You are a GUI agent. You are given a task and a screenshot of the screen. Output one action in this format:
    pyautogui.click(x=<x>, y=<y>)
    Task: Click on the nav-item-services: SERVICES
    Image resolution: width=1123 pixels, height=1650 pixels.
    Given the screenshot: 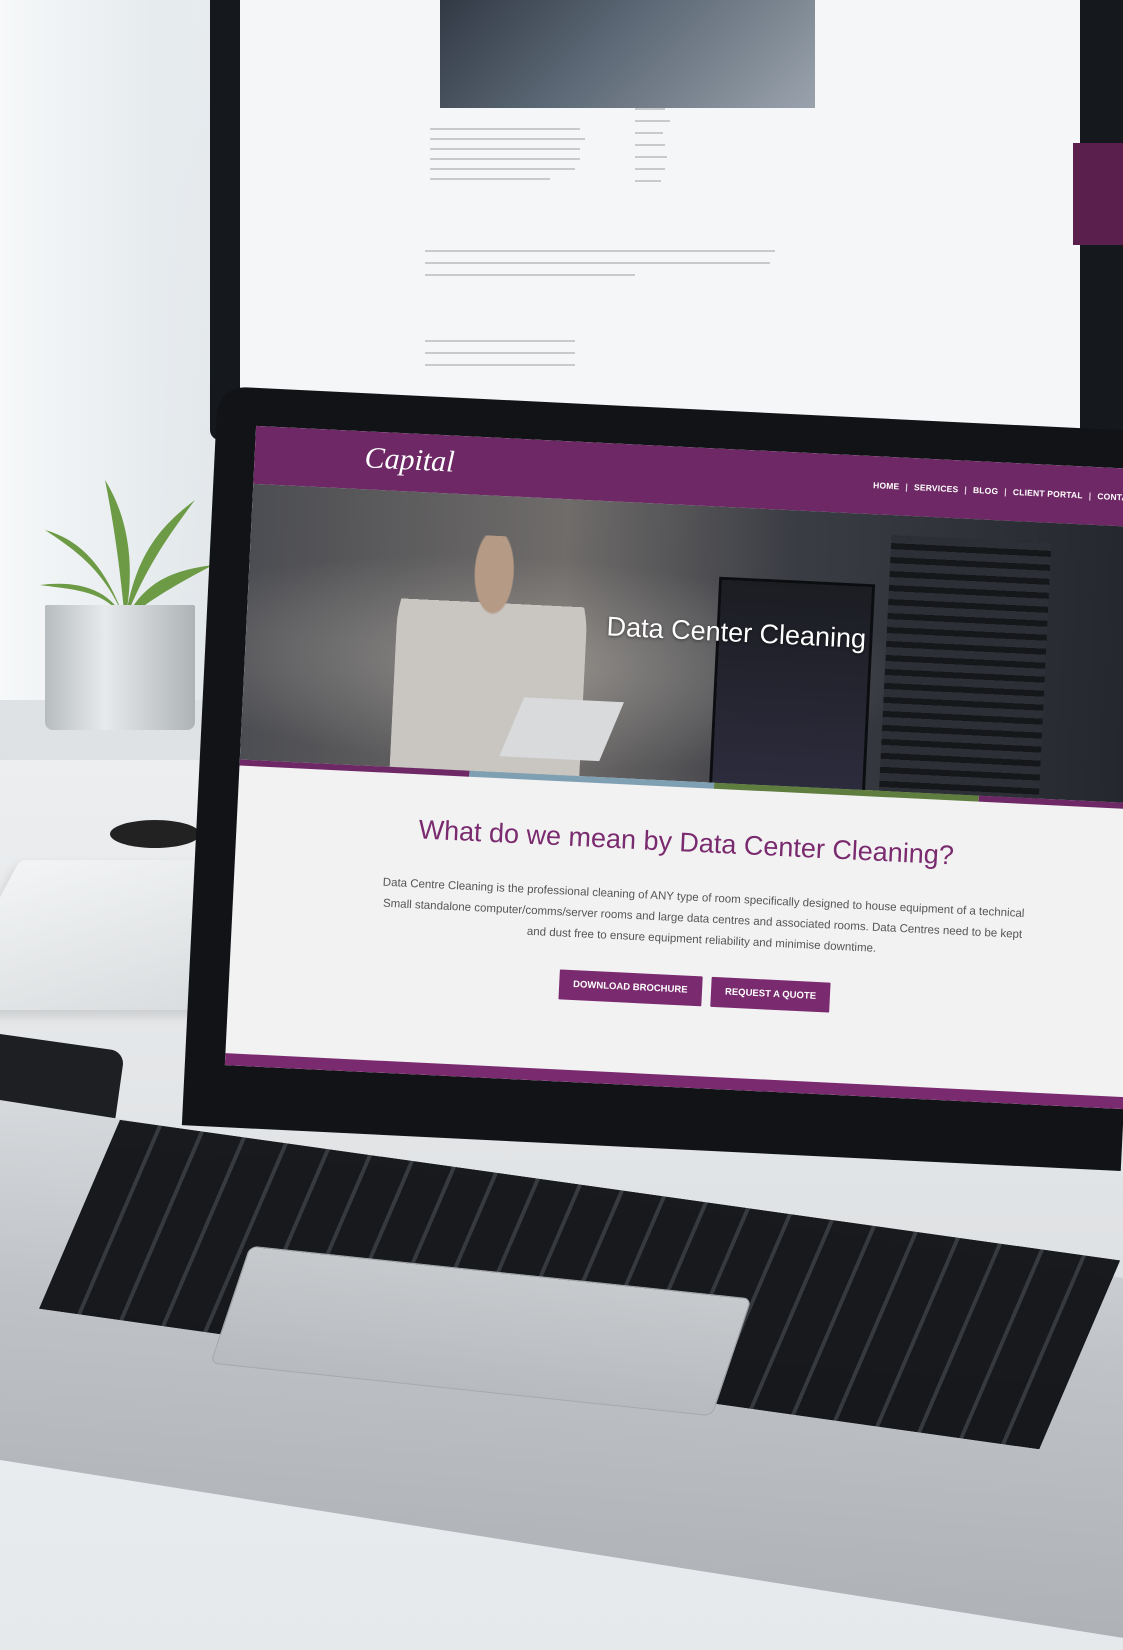 What is the action you would take?
    pyautogui.click(x=936, y=488)
    